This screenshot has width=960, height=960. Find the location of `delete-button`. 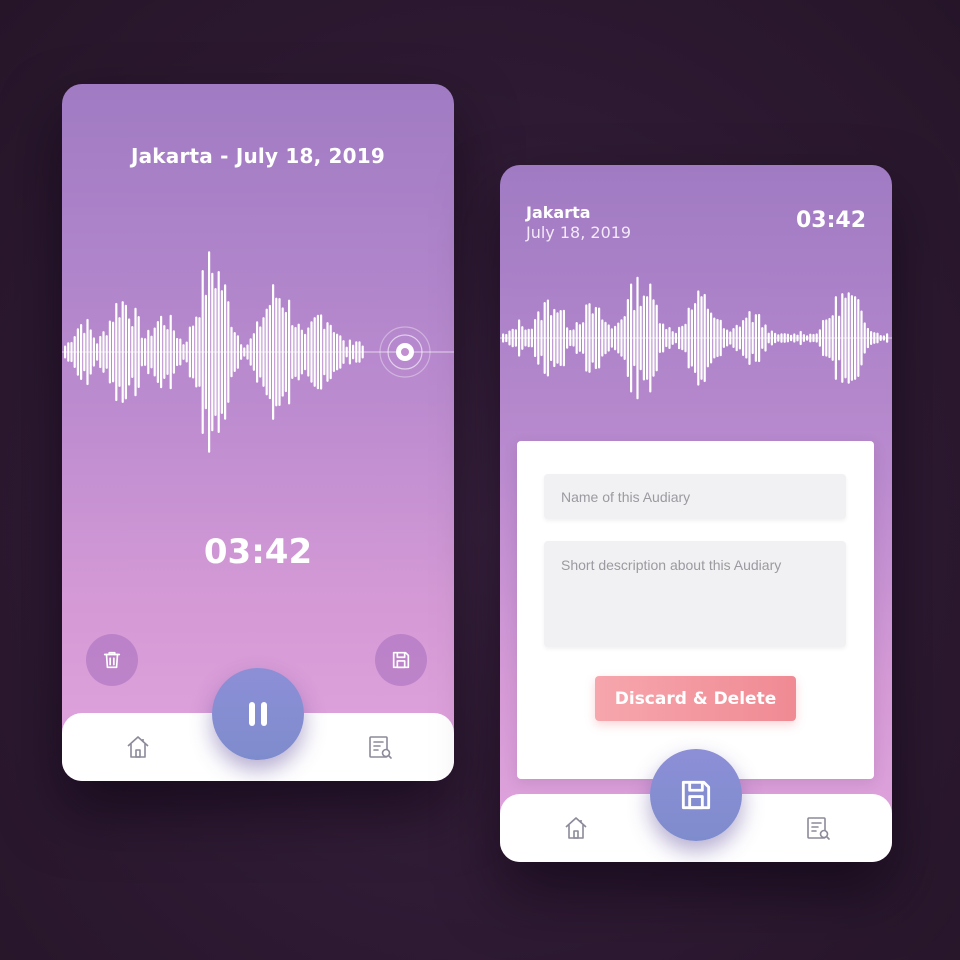

delete-button is located at coordinates (112, 660).